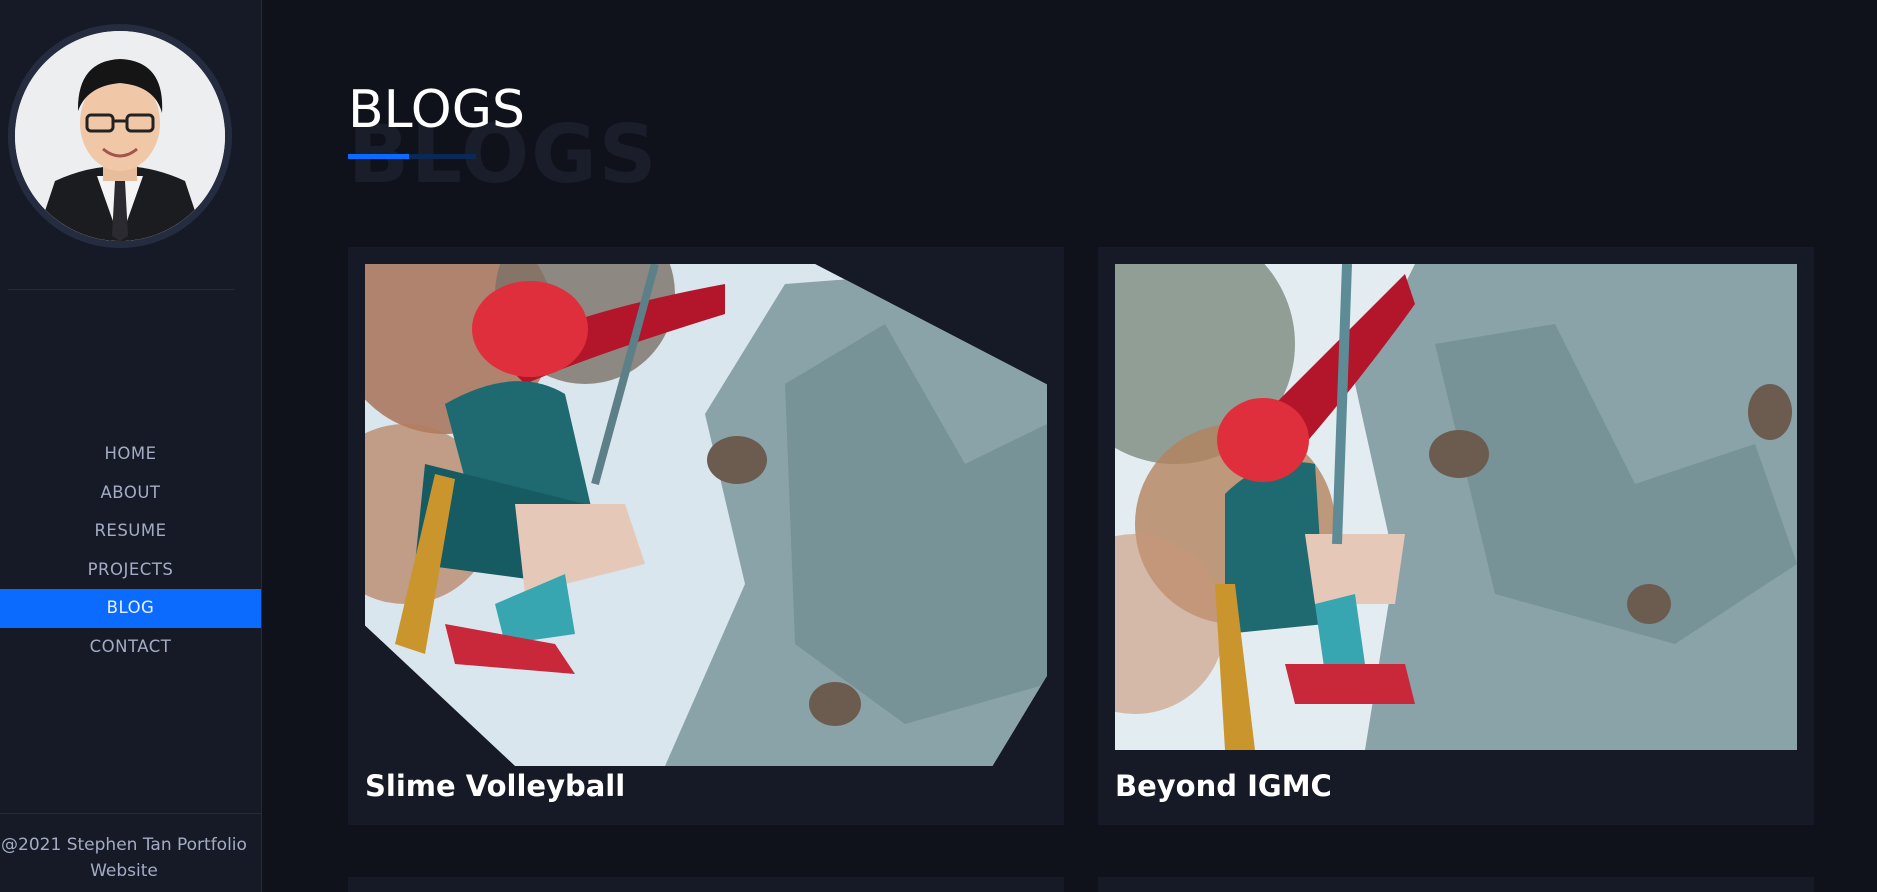 The height and width of the screenshot is (892, 1877). I want to click on sidebar-divider, so click(121, 289).